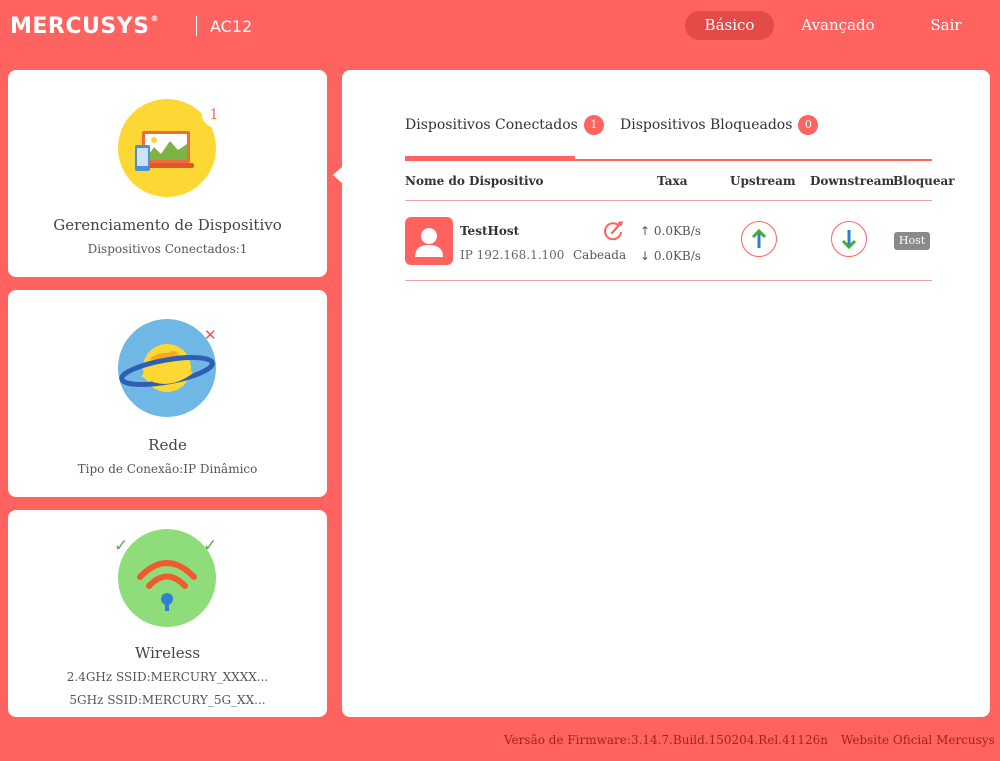 Image resolution: width=1000 pixels, height=761 pixels. I want to click on rate-up-value: 0.0KB/s, so click(677, 231).